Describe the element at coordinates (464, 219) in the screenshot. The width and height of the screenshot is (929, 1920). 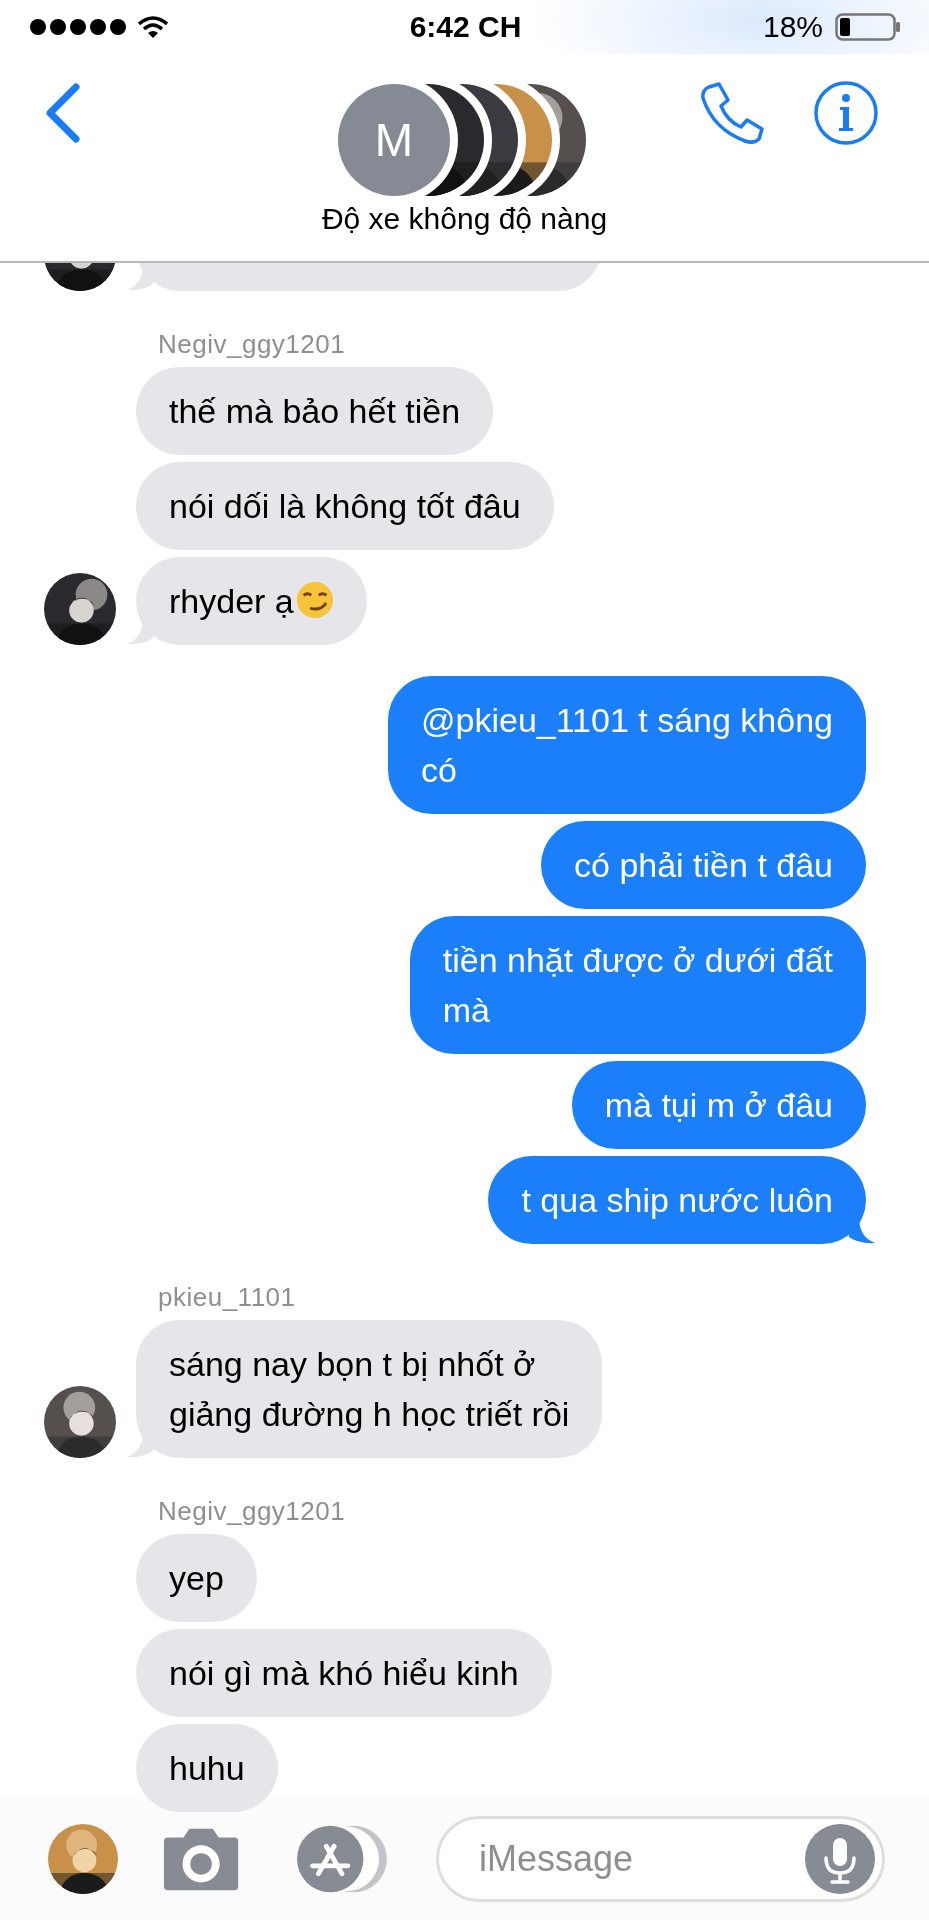
I see `conversation-title: Độ xe không độ nàng` at that location.